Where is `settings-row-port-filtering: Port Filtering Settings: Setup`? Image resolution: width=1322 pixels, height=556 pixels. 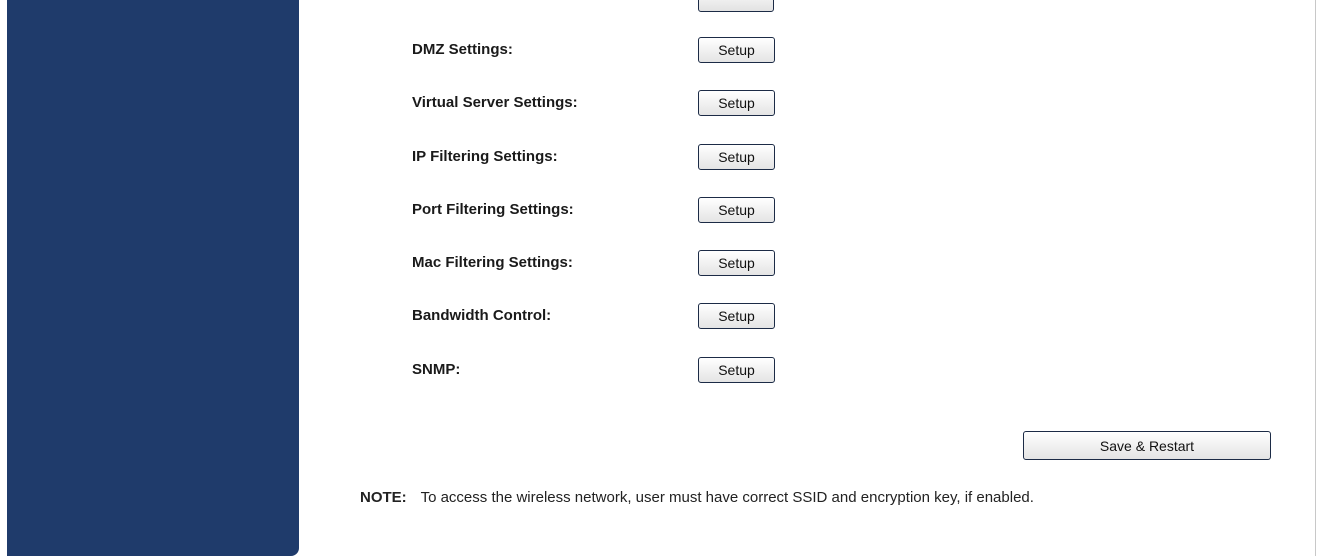
settings-row-port-filtering: Port Filtering Settings: Setup is located at coordinates (807, 210).